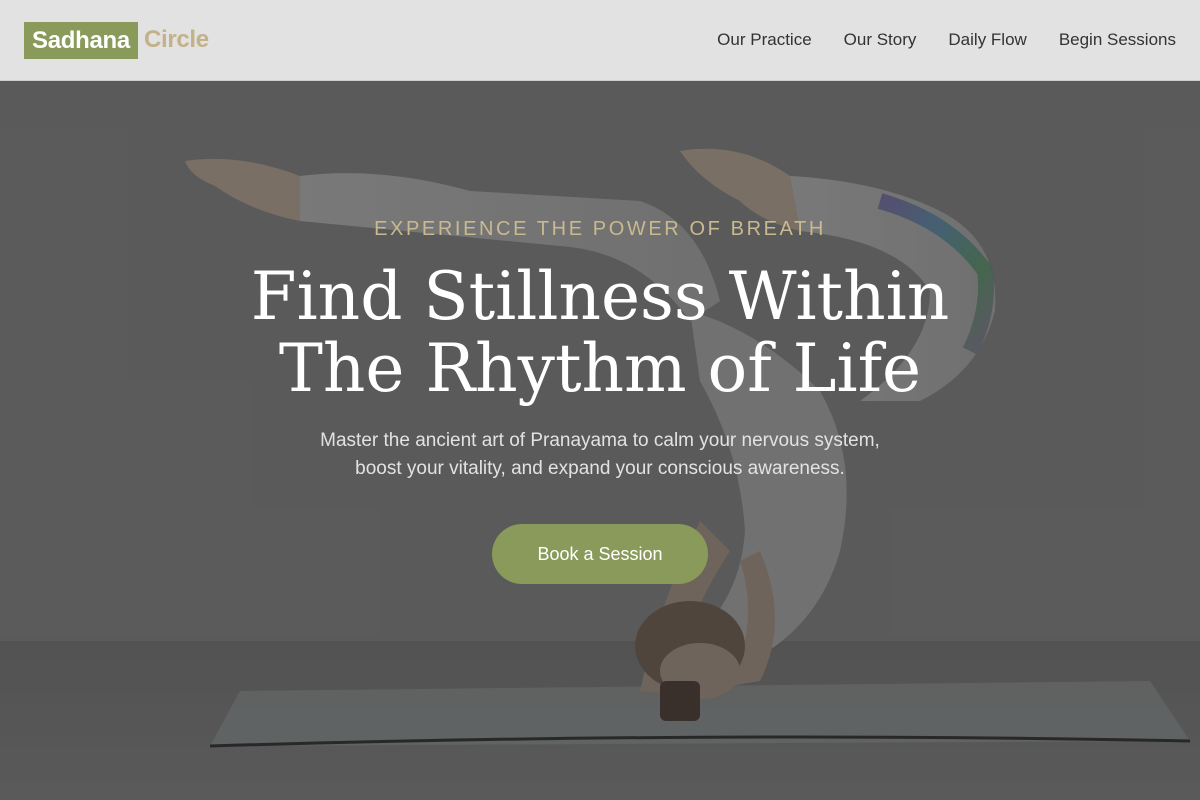 The height and width of the screenshot is (800, 1200). What do you see at coordinates (600, 554) in the screenshot?
I see `book-session-button: Book a Session` at bounding box center [600, 554].